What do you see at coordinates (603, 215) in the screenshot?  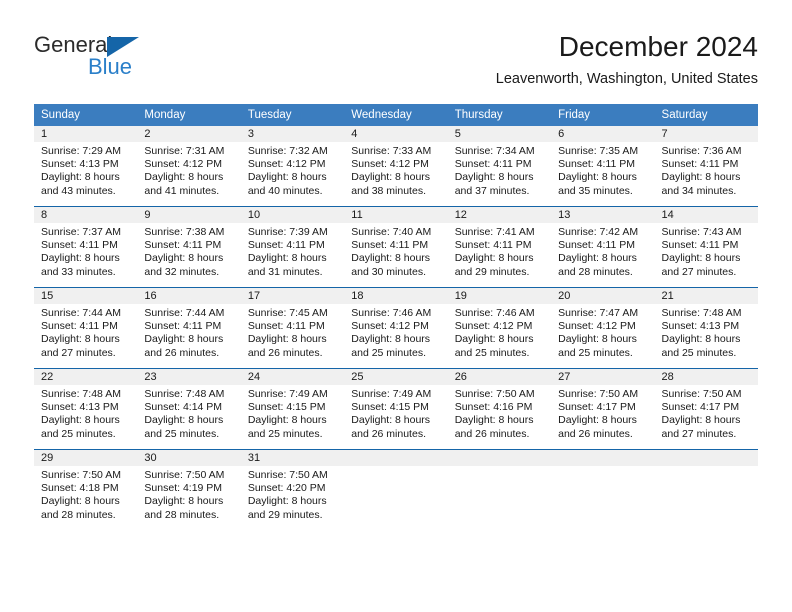 I see `day-number: 13` at bounding box center [603, 215].